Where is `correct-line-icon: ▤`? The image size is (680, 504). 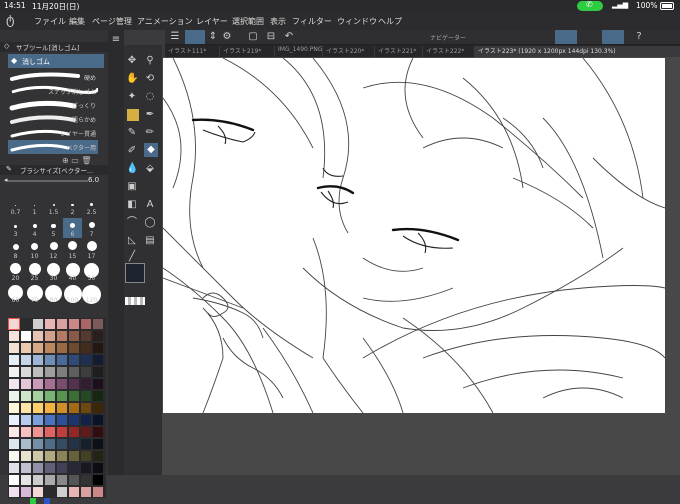
correct-line-icon: ▤ is located at coordinates (150, 241).